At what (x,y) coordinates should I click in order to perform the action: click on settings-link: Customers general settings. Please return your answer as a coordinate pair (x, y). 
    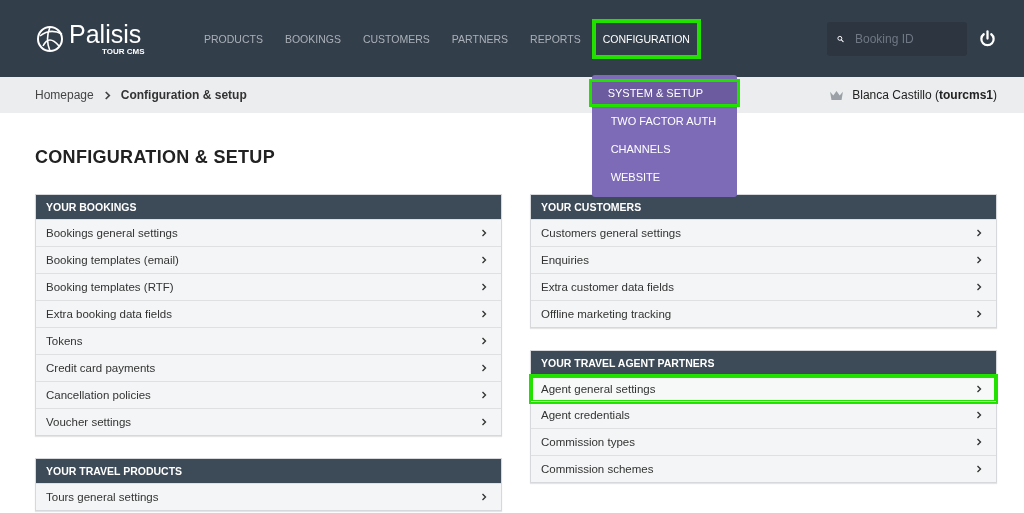
    Looking at the image, I should click on (763, 232).